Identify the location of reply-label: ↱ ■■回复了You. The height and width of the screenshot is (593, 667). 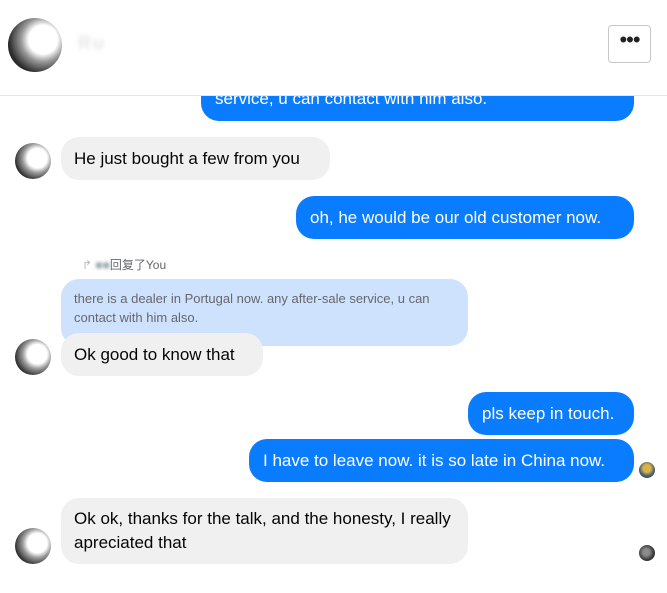
(124, 264).